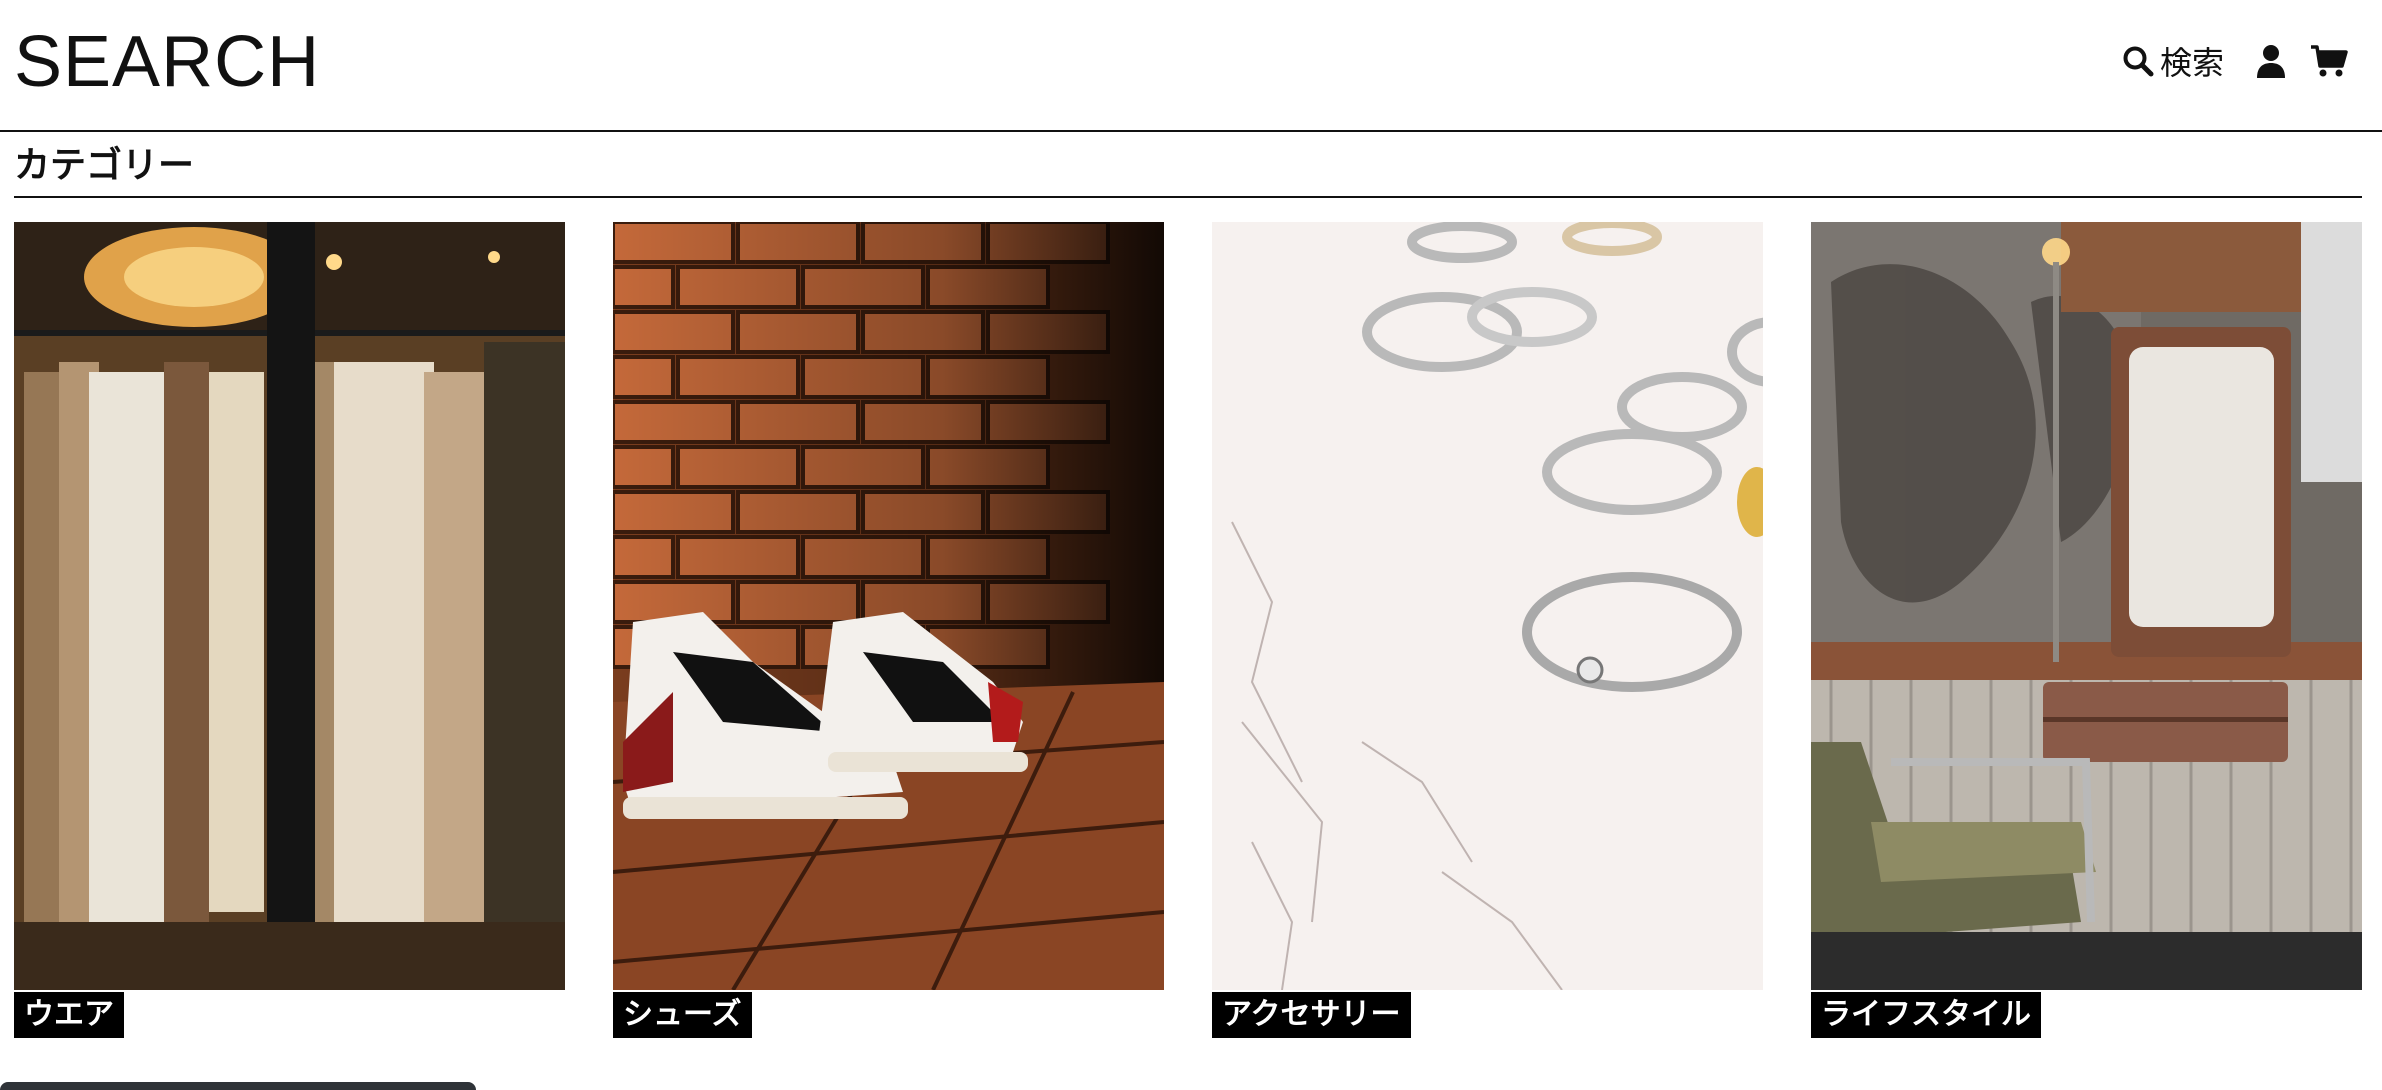 This screenshot has width=2382, height=1090. What do you see at coordinates (2235, 61) in the screenshot?
I see `header-nav: 検索` at bounding box center [2235, 61].